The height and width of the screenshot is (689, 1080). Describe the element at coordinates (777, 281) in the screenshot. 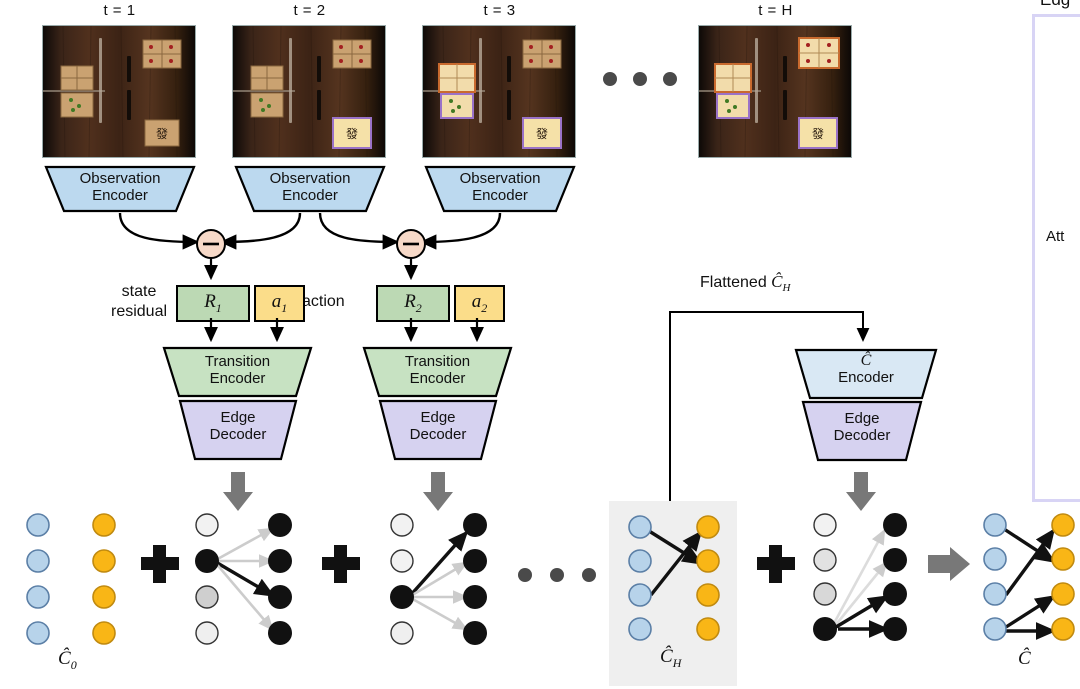

I see `flattened-symbol: Ĉ` at that location.